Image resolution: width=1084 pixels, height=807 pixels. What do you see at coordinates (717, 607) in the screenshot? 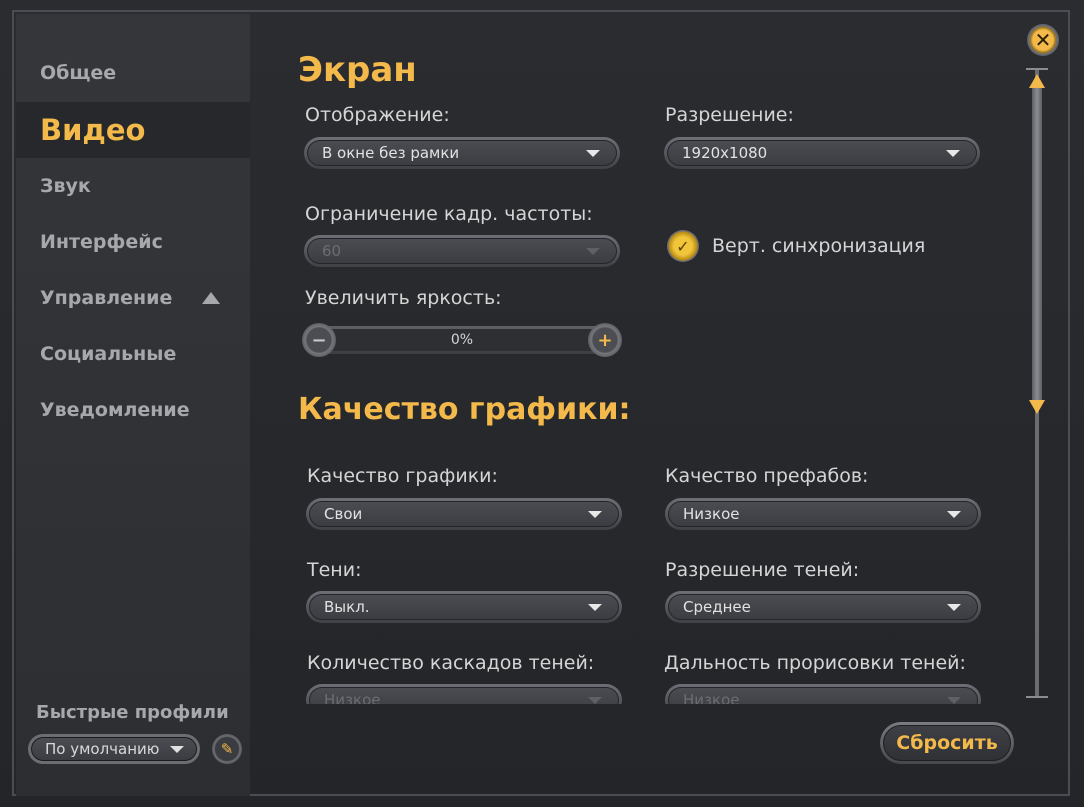
I see `shadow-resolution-value: Среднее` at bounding box center [717, 607].